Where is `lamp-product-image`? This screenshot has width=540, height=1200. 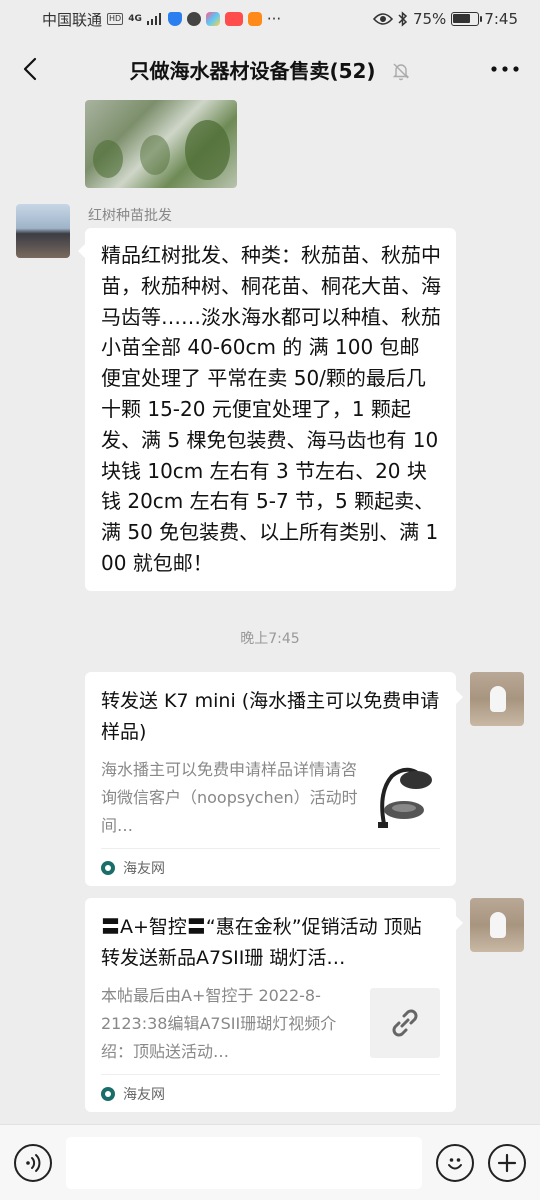
lamp-product-image is located at coordinates (405, 797).